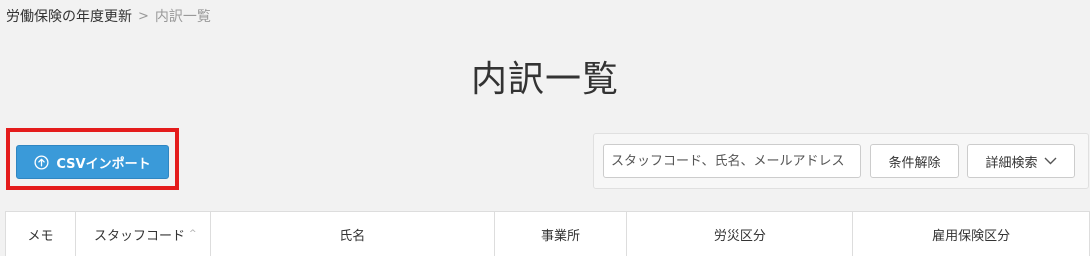 The image size is (1090, 256). I want to click on column-header-memo: メモ, so click(41, 234).